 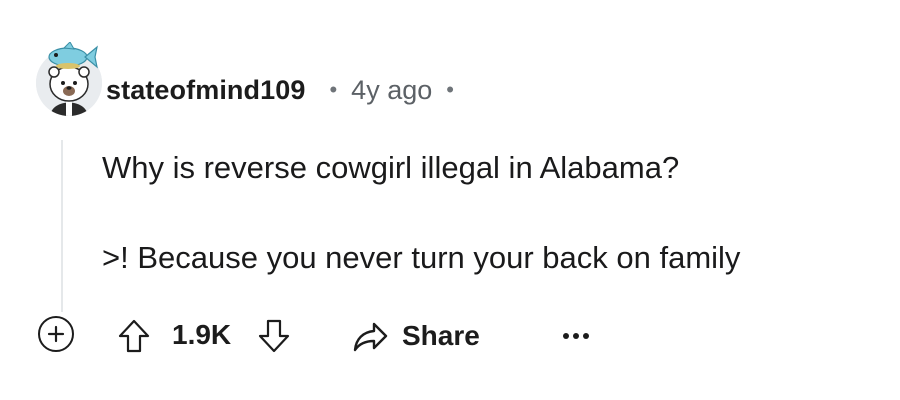 I want to click on share-button: Share, so click(x=415, y=336).